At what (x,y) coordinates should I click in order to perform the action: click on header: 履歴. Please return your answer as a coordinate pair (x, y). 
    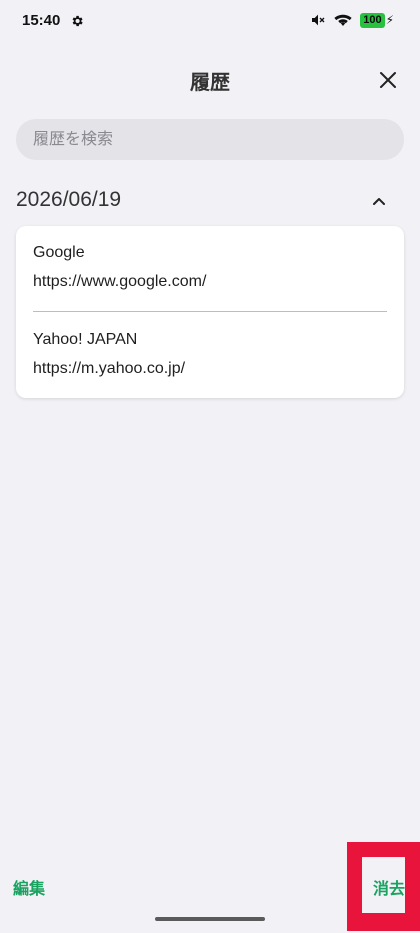
    Looking at the image, I should click on (210, 80).